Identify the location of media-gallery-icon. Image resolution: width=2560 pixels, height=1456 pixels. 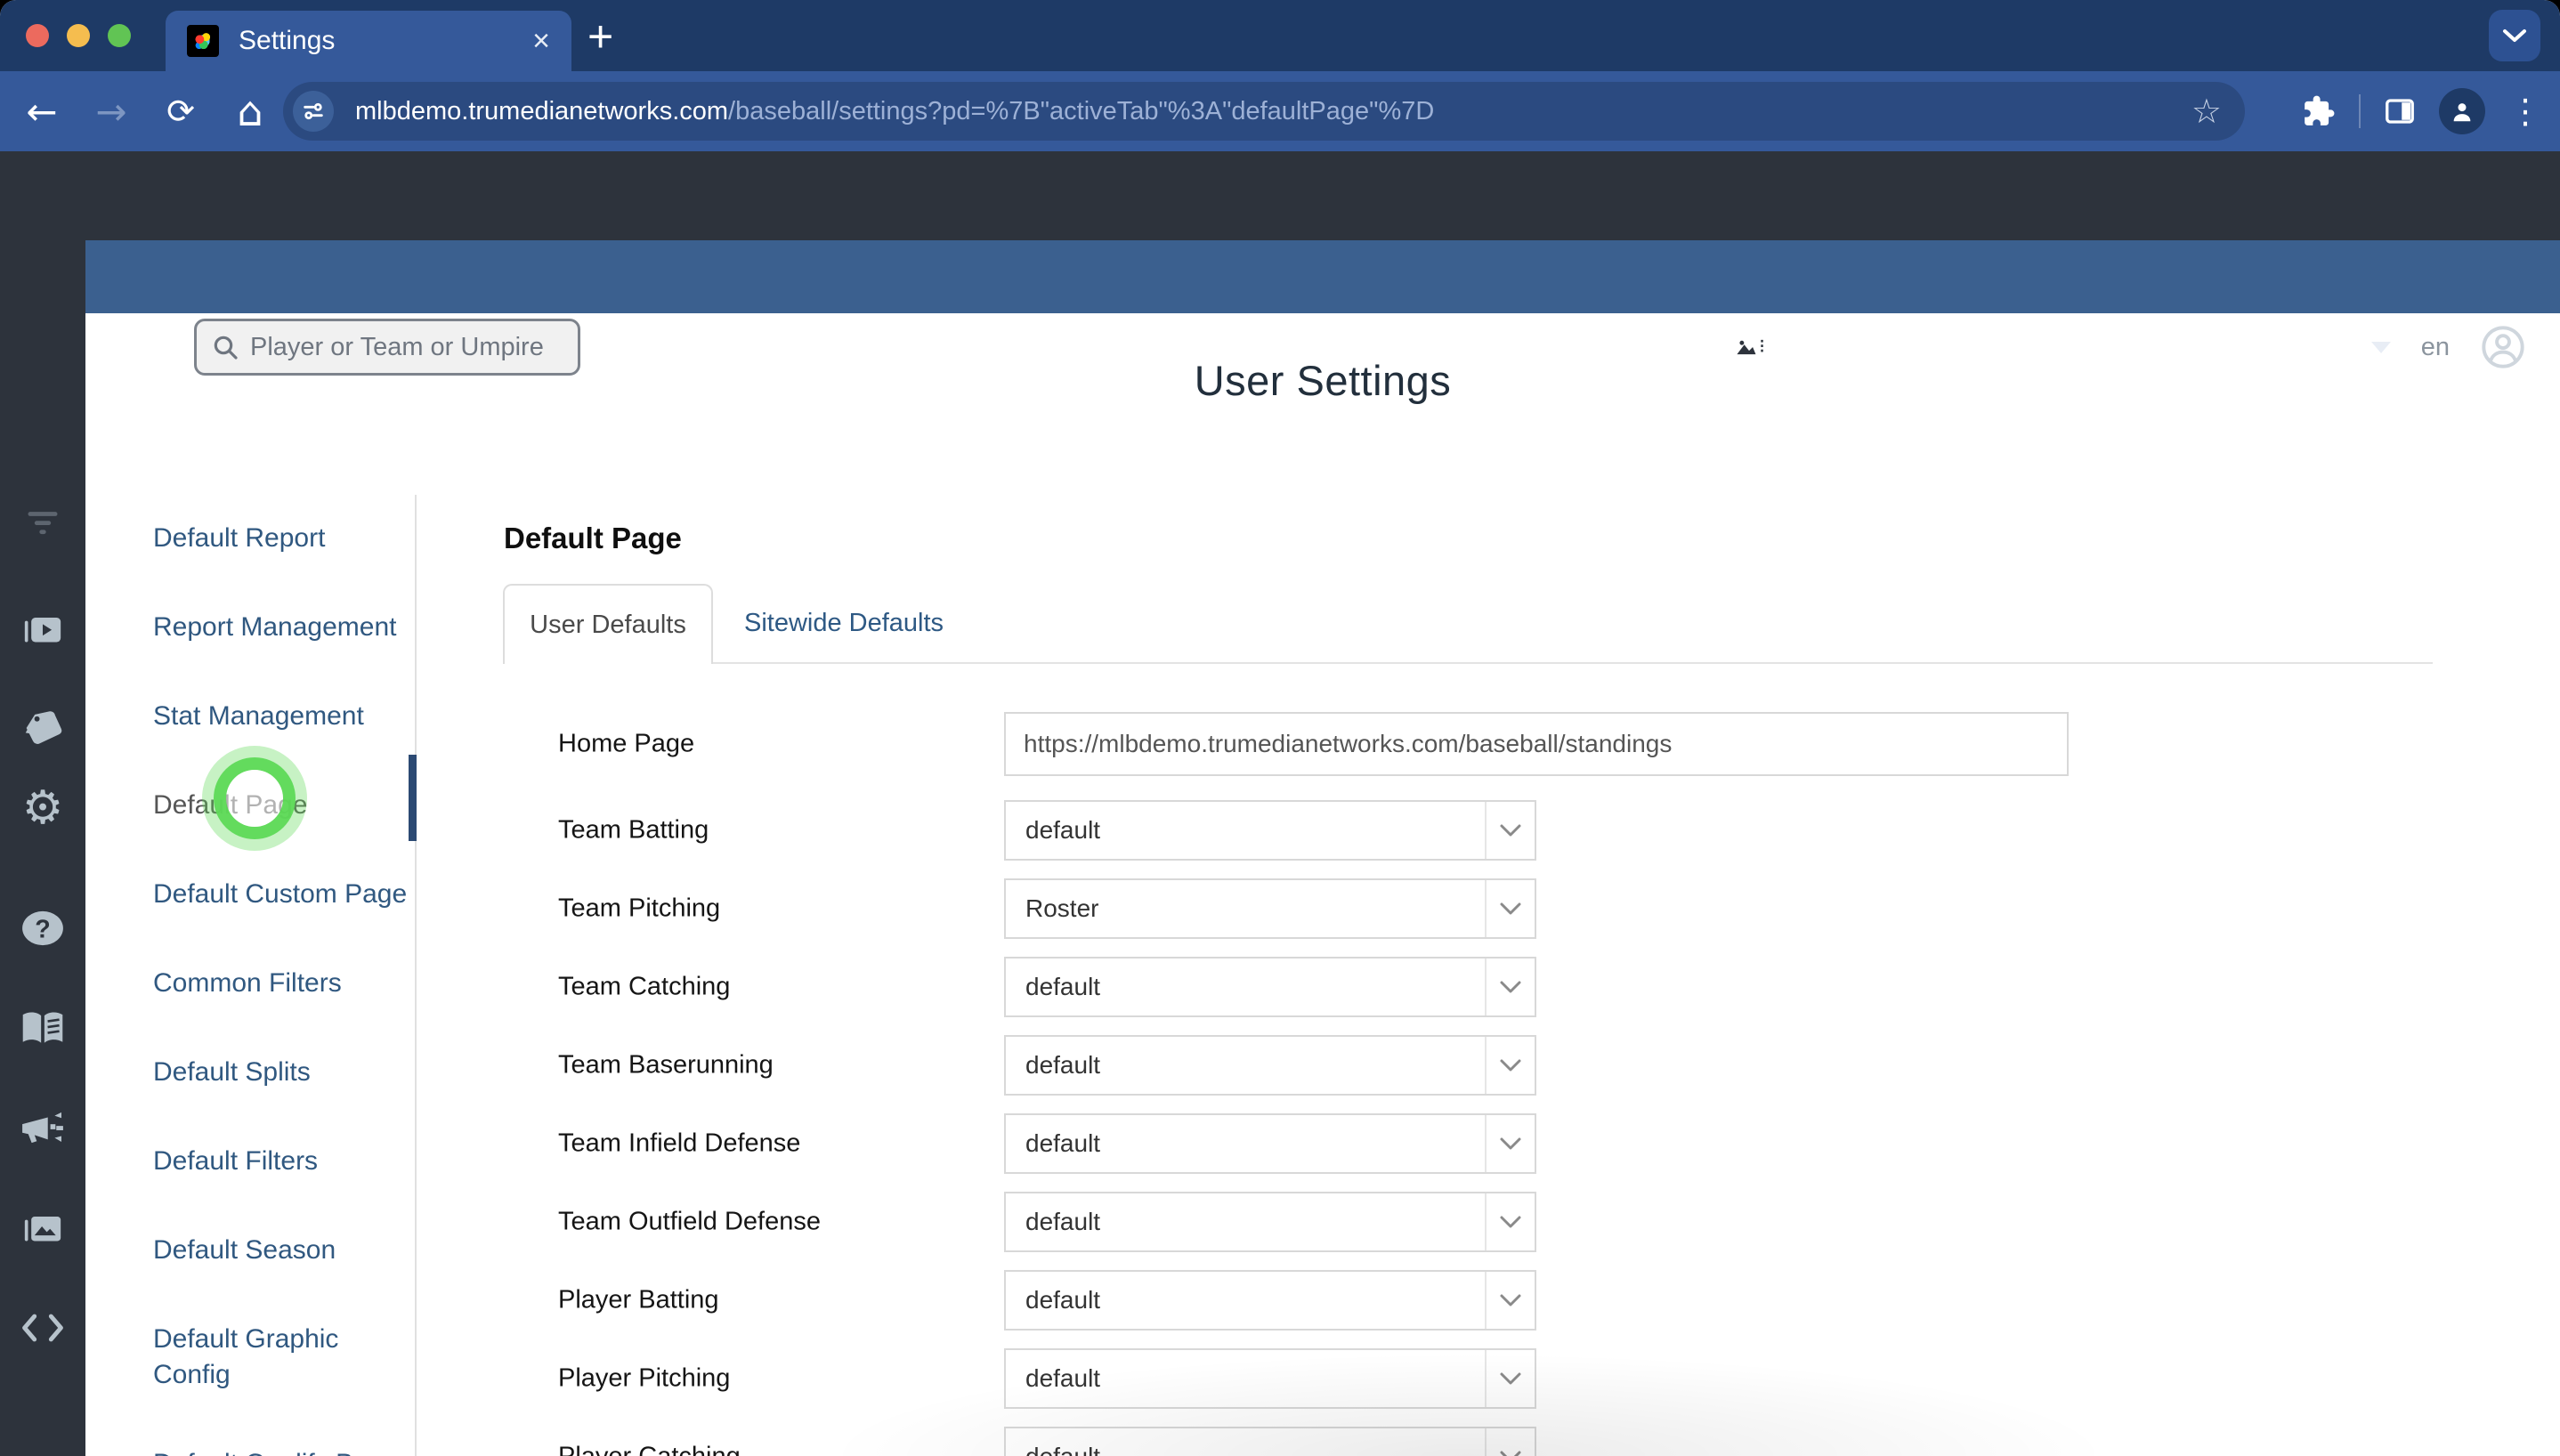
(43, 1228).